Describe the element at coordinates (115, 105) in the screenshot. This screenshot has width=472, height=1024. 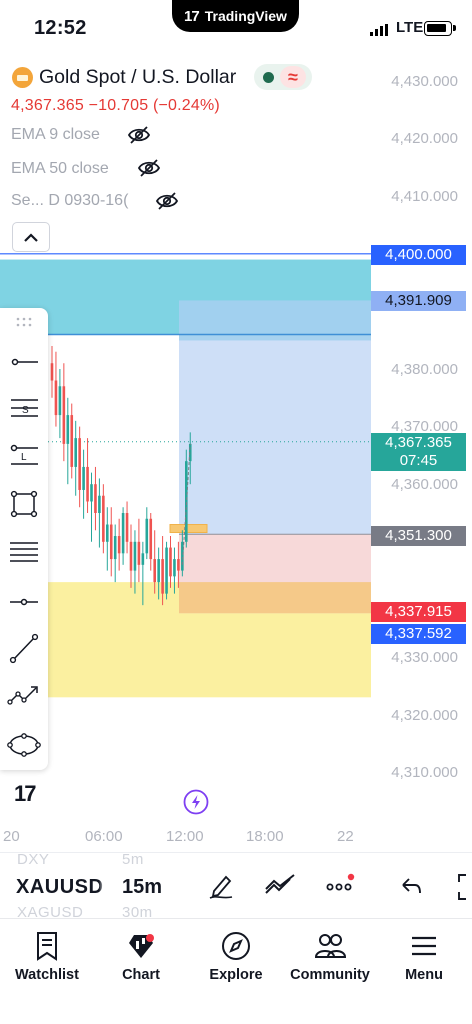
I see `price-change: 4,367.365 −10.705 (−0.24%)` at that location.